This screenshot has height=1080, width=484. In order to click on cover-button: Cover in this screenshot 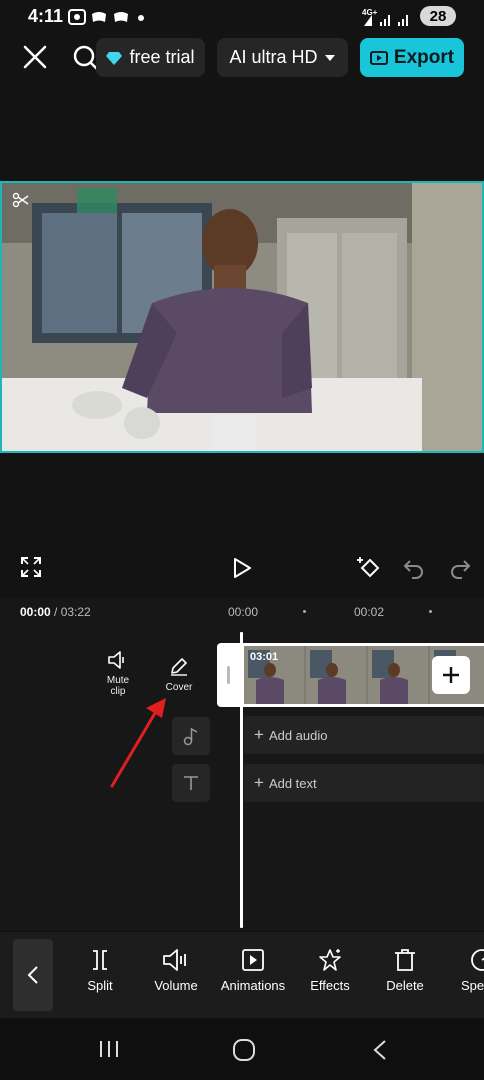, I will do `click(179, 674)`.